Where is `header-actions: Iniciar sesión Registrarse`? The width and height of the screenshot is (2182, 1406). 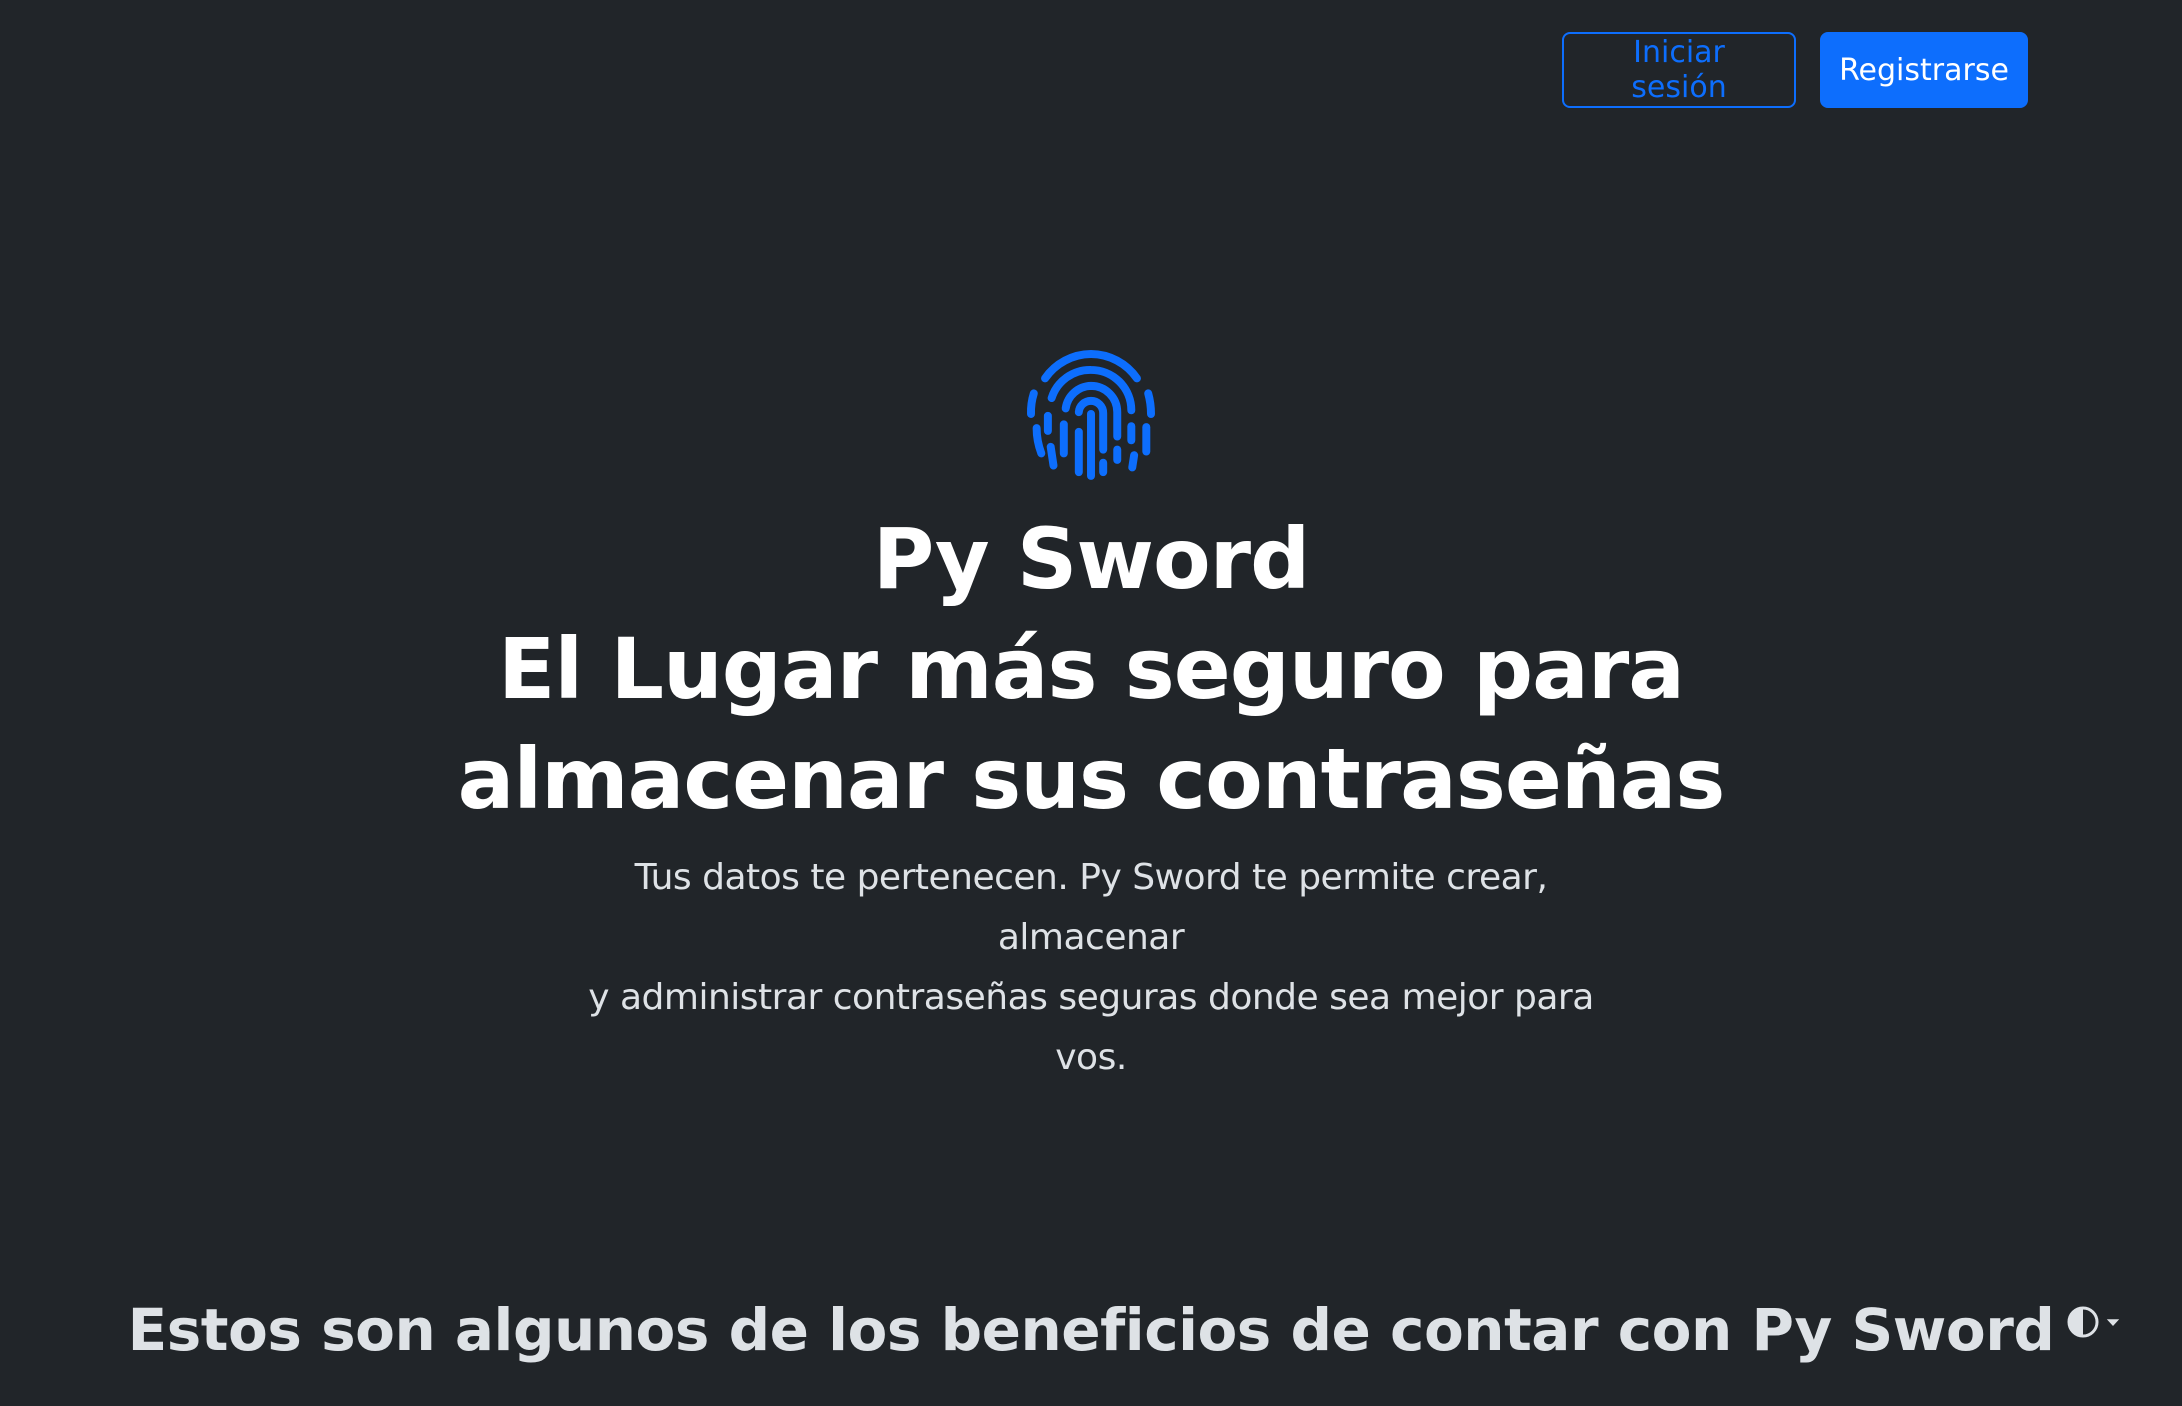
header-actions: Iniciar sesión Registrarse is located at coordinates (1795, 70).